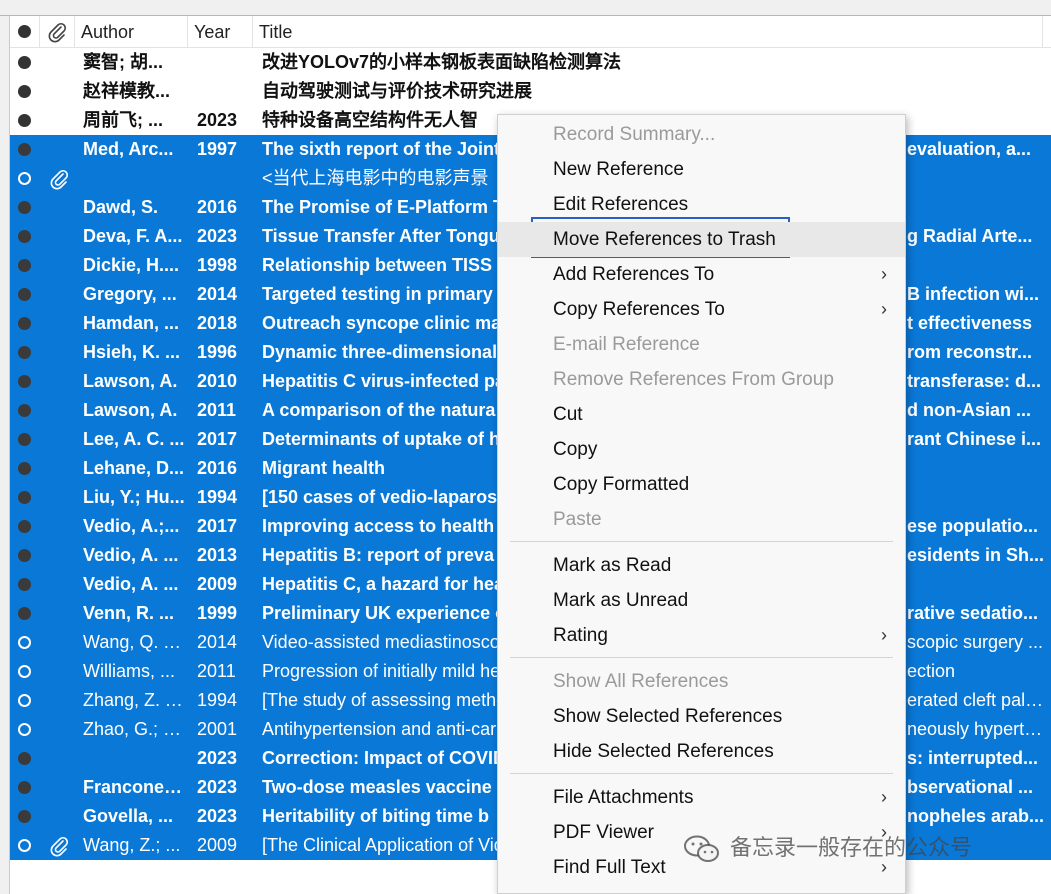 This screenshot has width=1051, height=894. What do you see at coordinates (701, 716) in the screenshot?
I see `menu-item-show-selected-references: Show Selected References` at bounding box center [701, 716].